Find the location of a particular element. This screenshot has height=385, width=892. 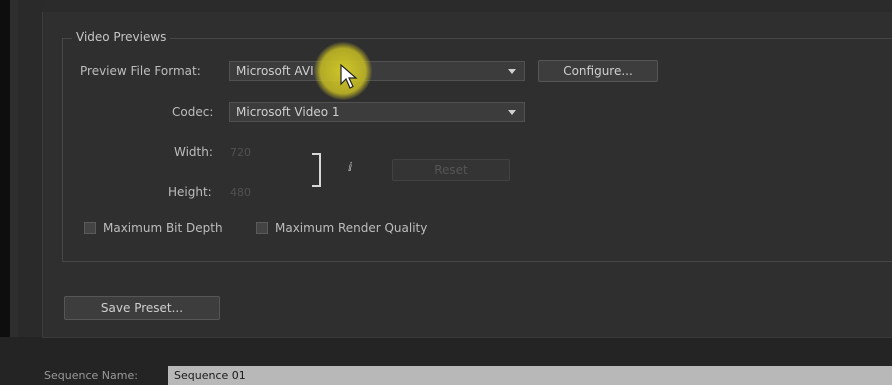

panel-top-strip is located at coordinates (467, 6).